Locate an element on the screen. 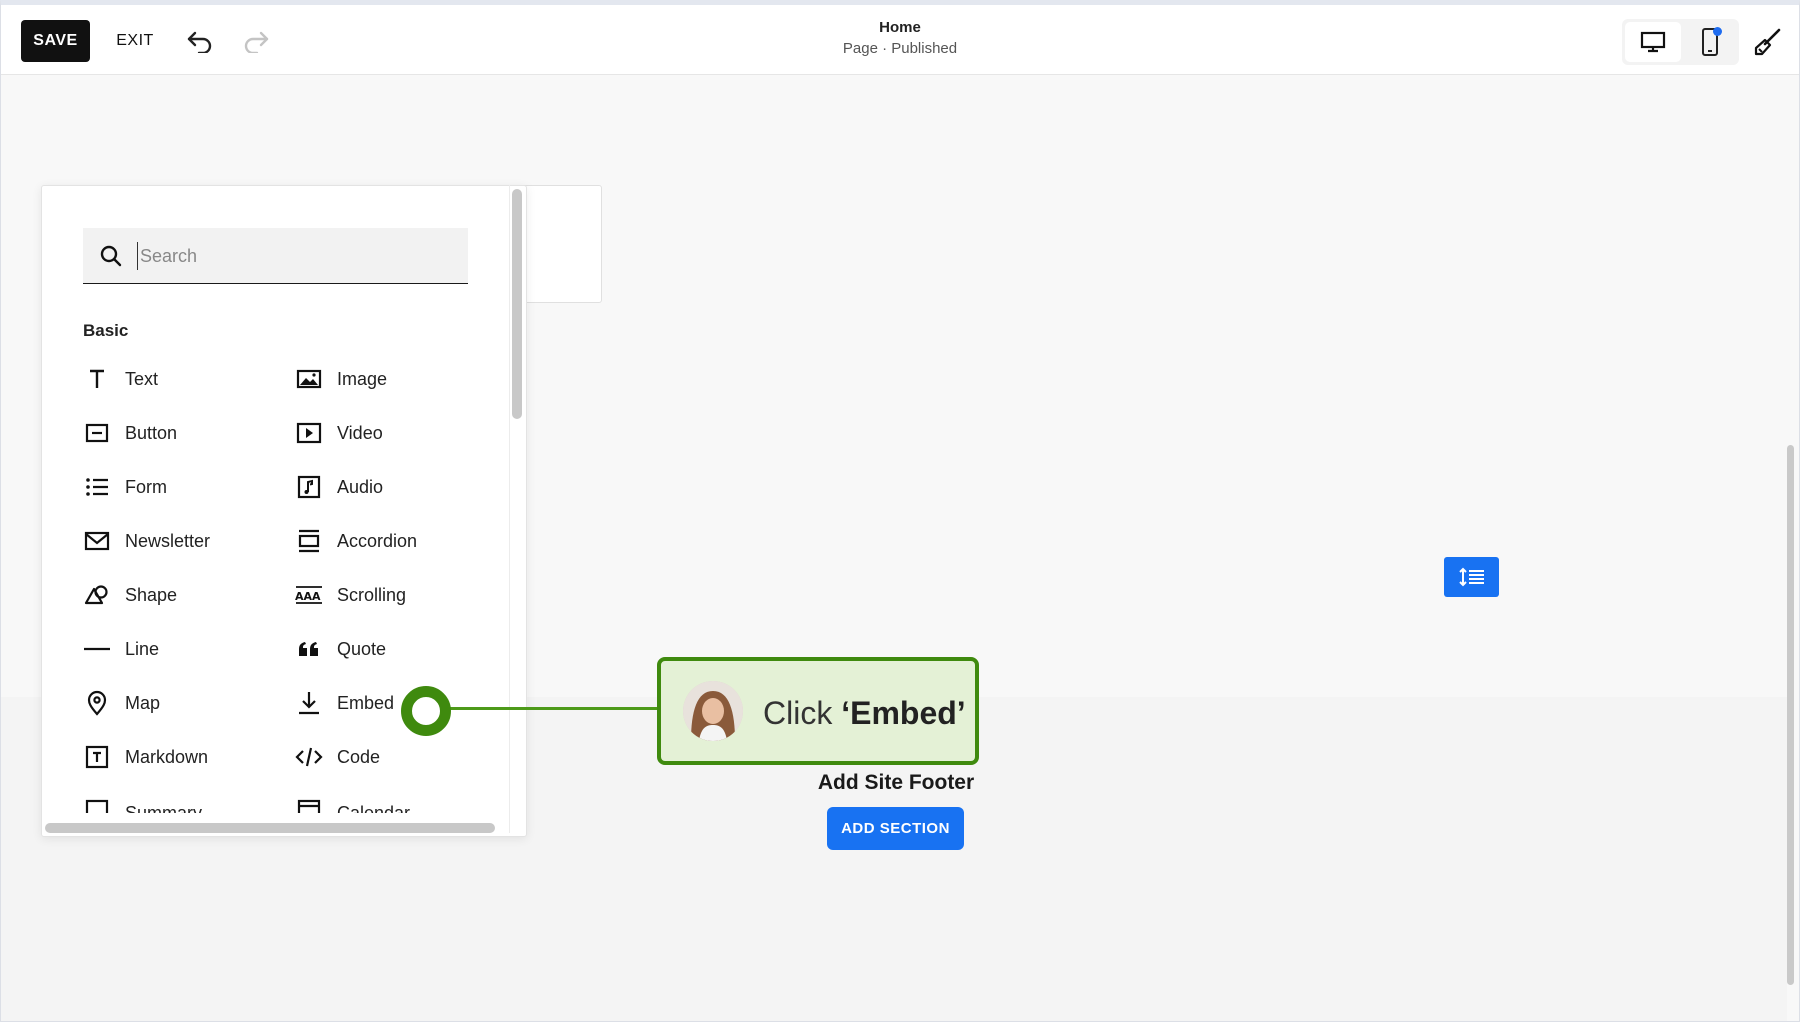  block-item-button: Button is located at coordinates (130, 433).